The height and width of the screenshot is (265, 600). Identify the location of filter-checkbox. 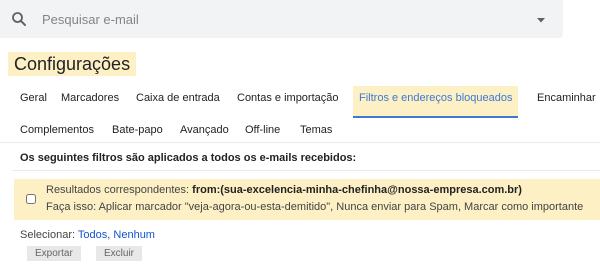
(31, 199).